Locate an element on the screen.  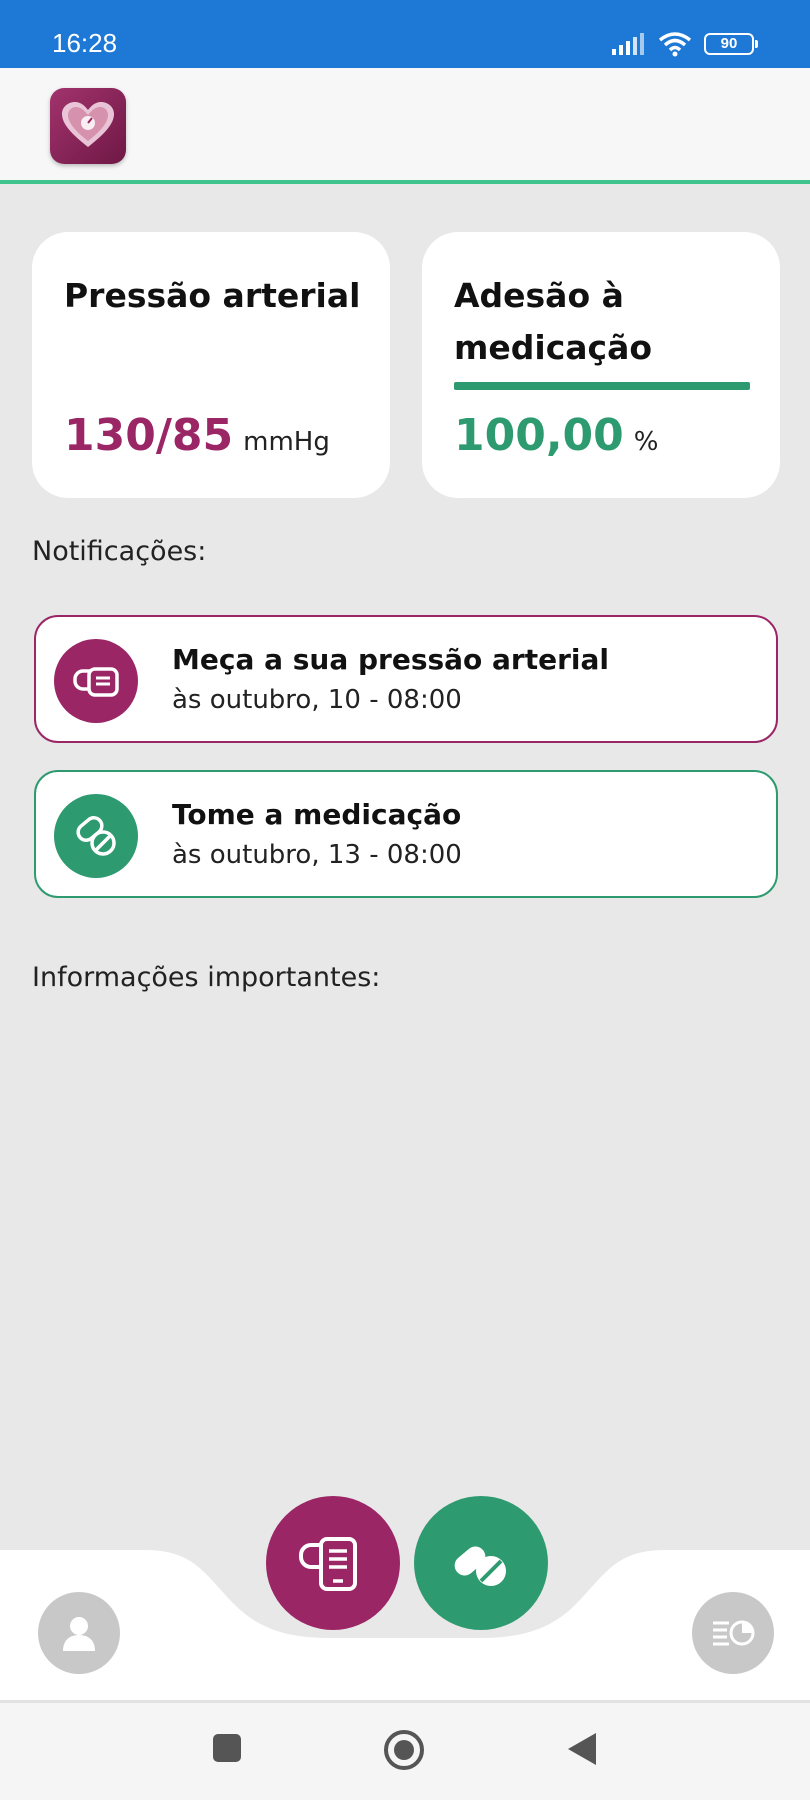
adherence-progress-fill is located at coordinates (602, 386).